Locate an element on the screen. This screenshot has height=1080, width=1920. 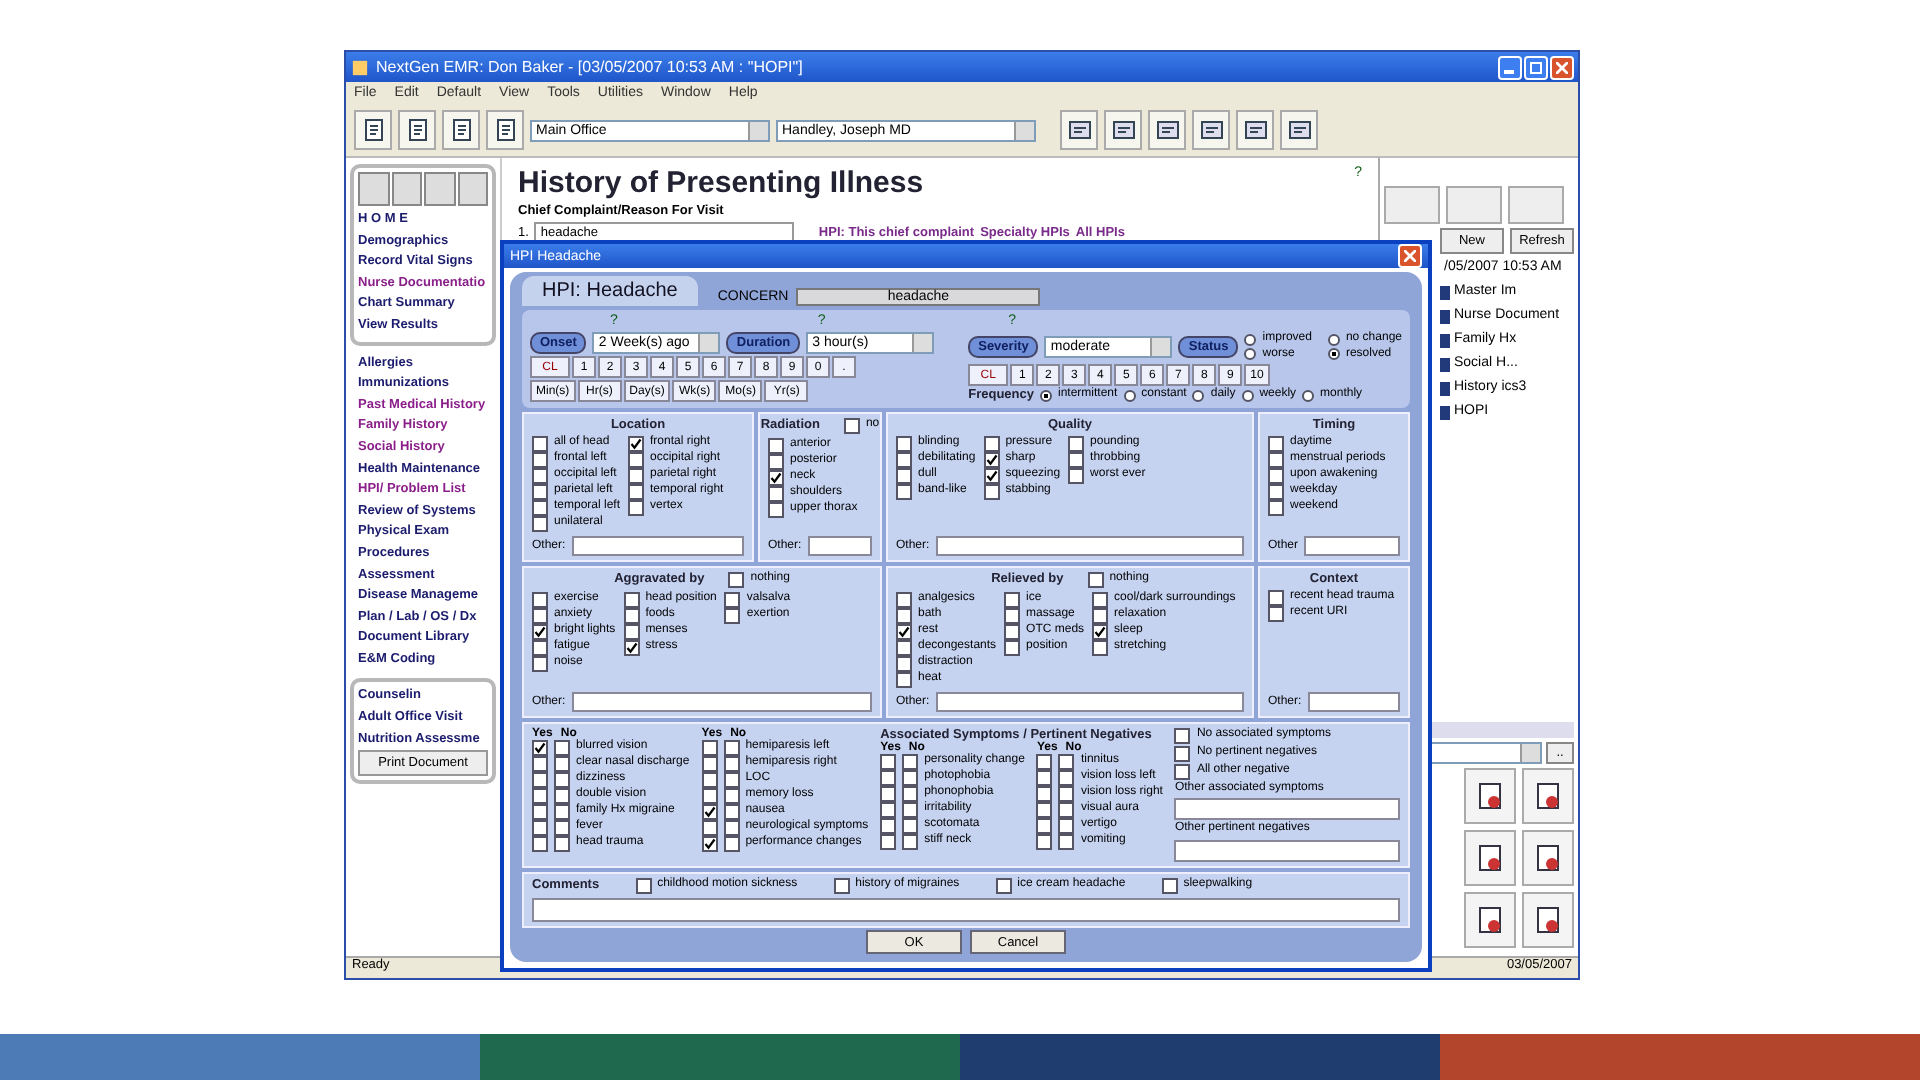
maximize-button is located at coordinates (1536, 67).